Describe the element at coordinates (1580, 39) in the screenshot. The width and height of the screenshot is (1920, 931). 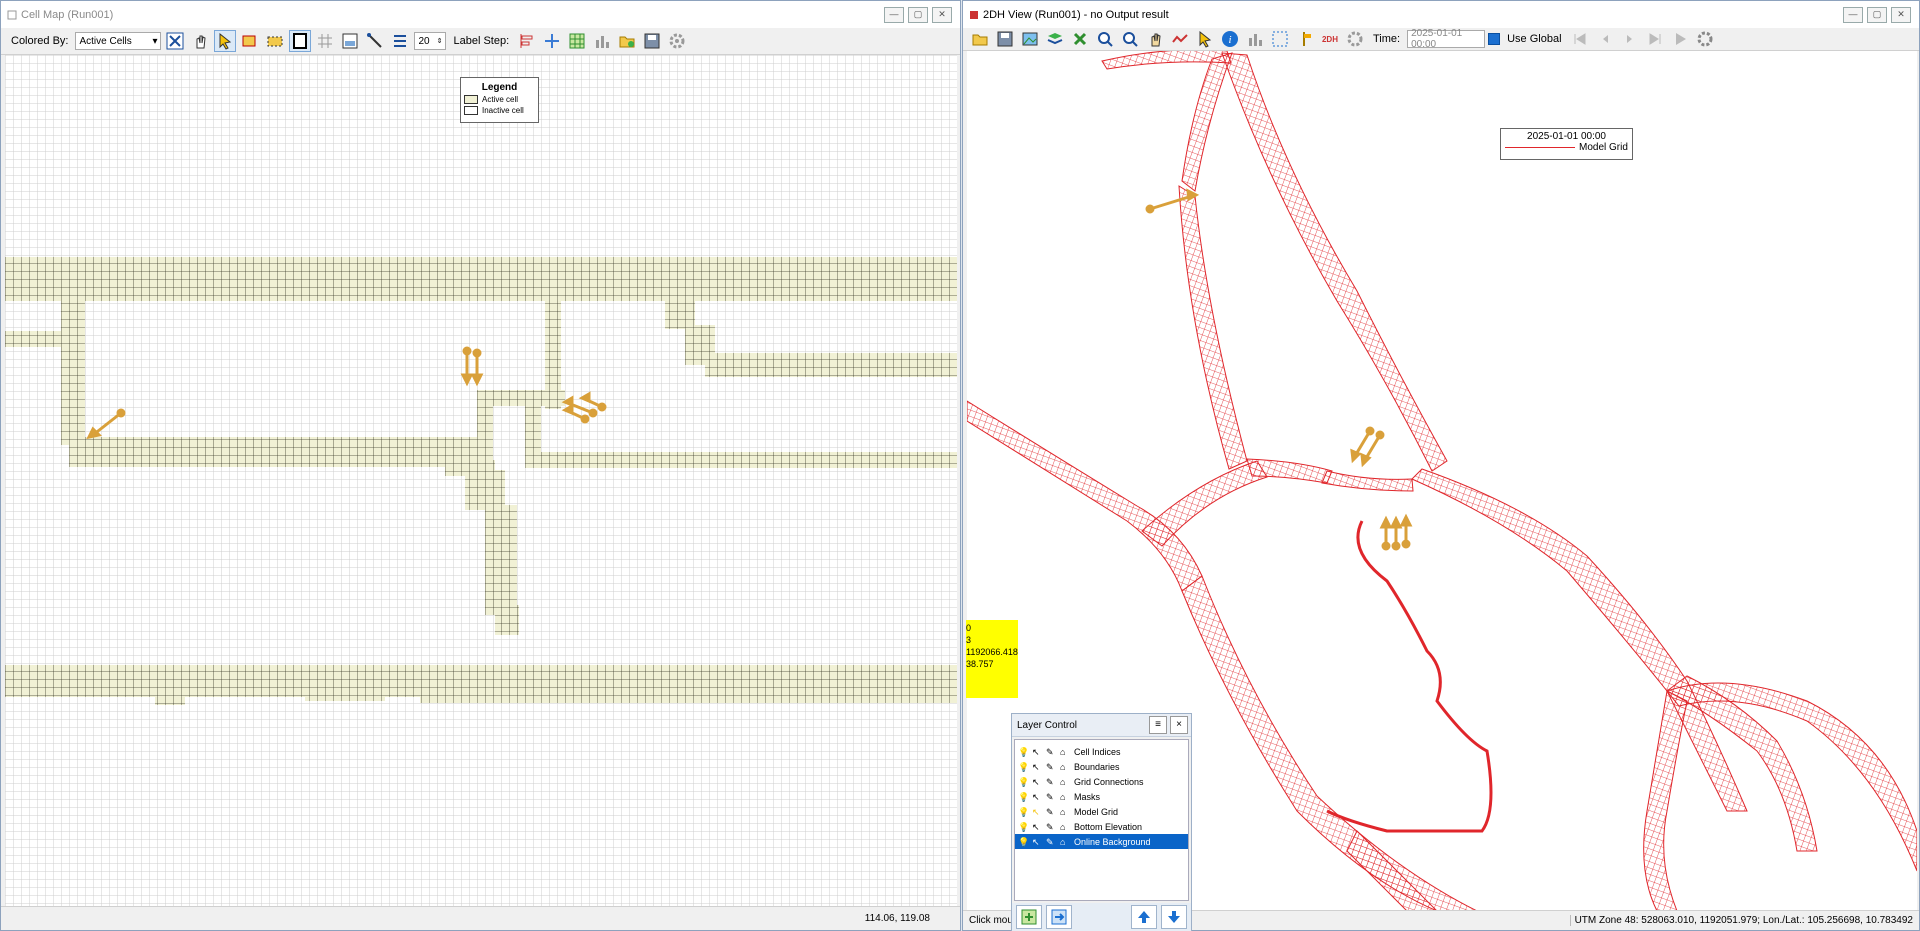
I see `first-frame-icon` at that location.